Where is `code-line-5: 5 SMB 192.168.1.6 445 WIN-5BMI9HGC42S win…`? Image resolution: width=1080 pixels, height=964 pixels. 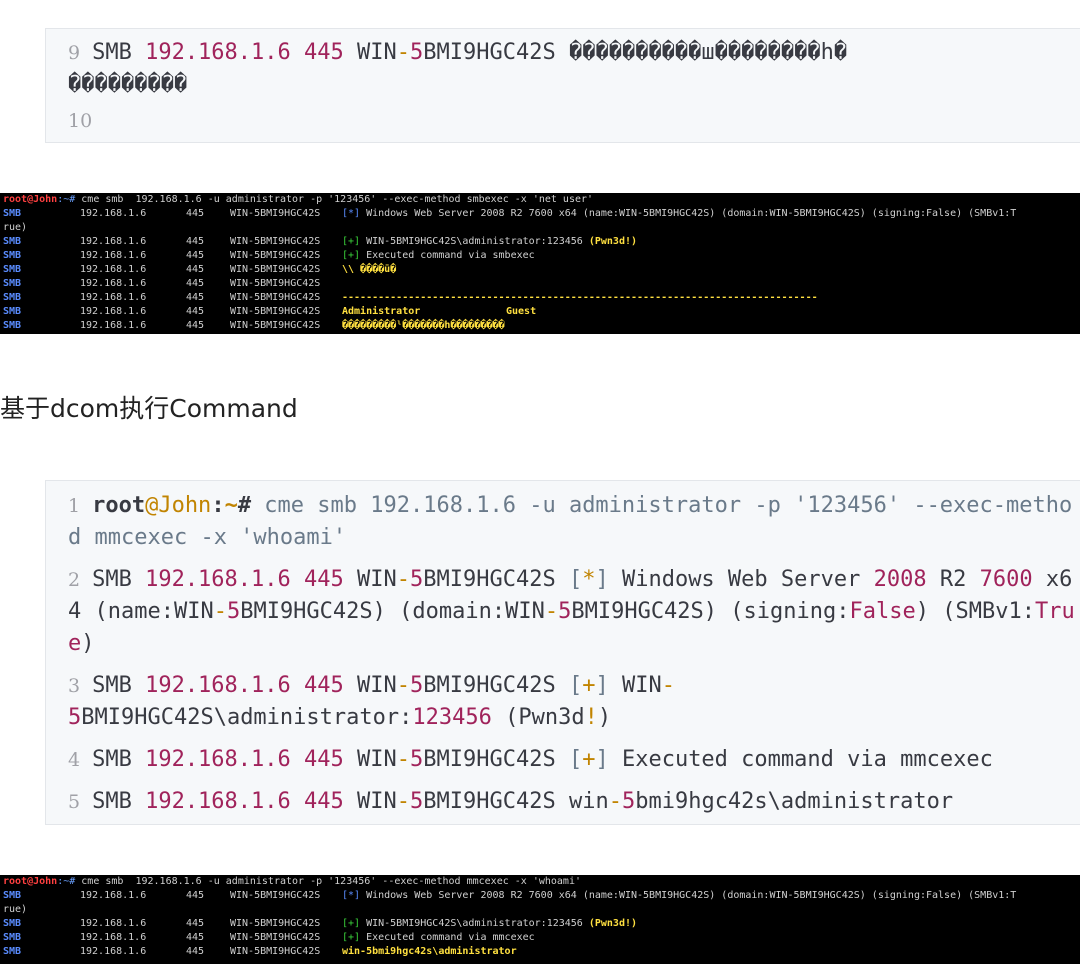
code-line-5: 5 SMB 192.168.1.6 445 WIN-5BMI9HGC42S win… is located at coordinates (511, 801).